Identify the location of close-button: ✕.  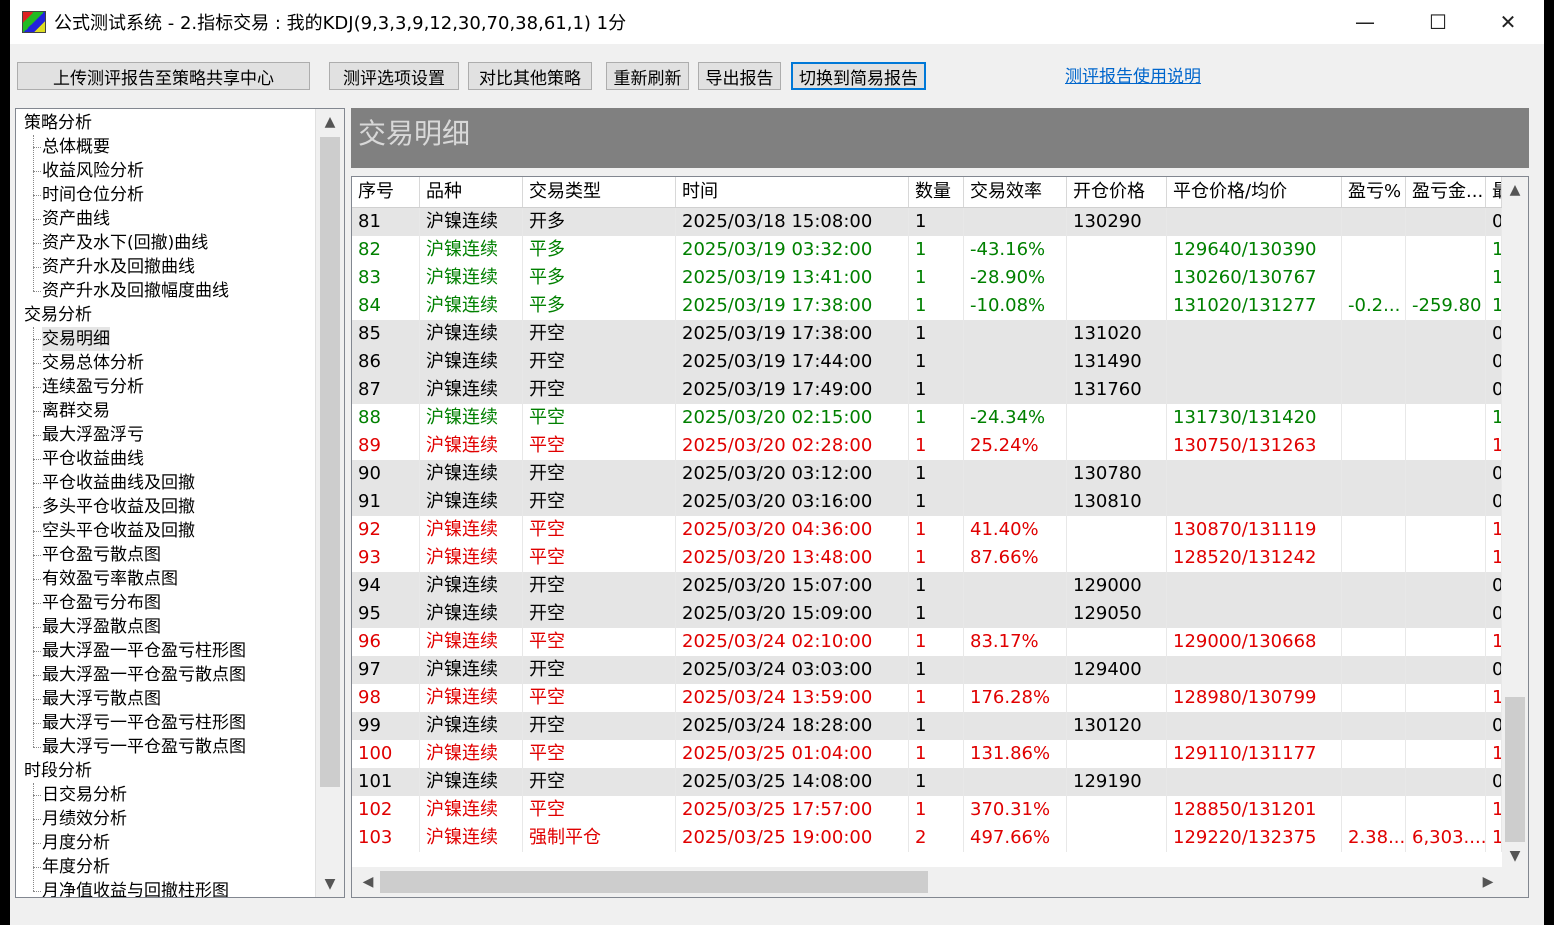
(1508, 22).